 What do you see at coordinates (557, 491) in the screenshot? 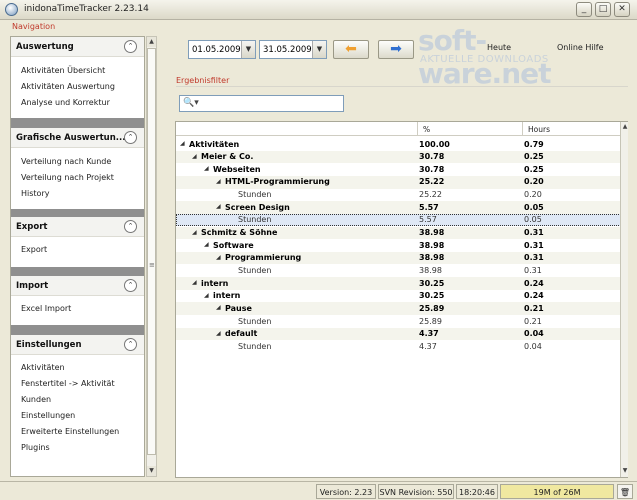
I see `memory-field: 19M of 26M` at bounding box center [557, 491].